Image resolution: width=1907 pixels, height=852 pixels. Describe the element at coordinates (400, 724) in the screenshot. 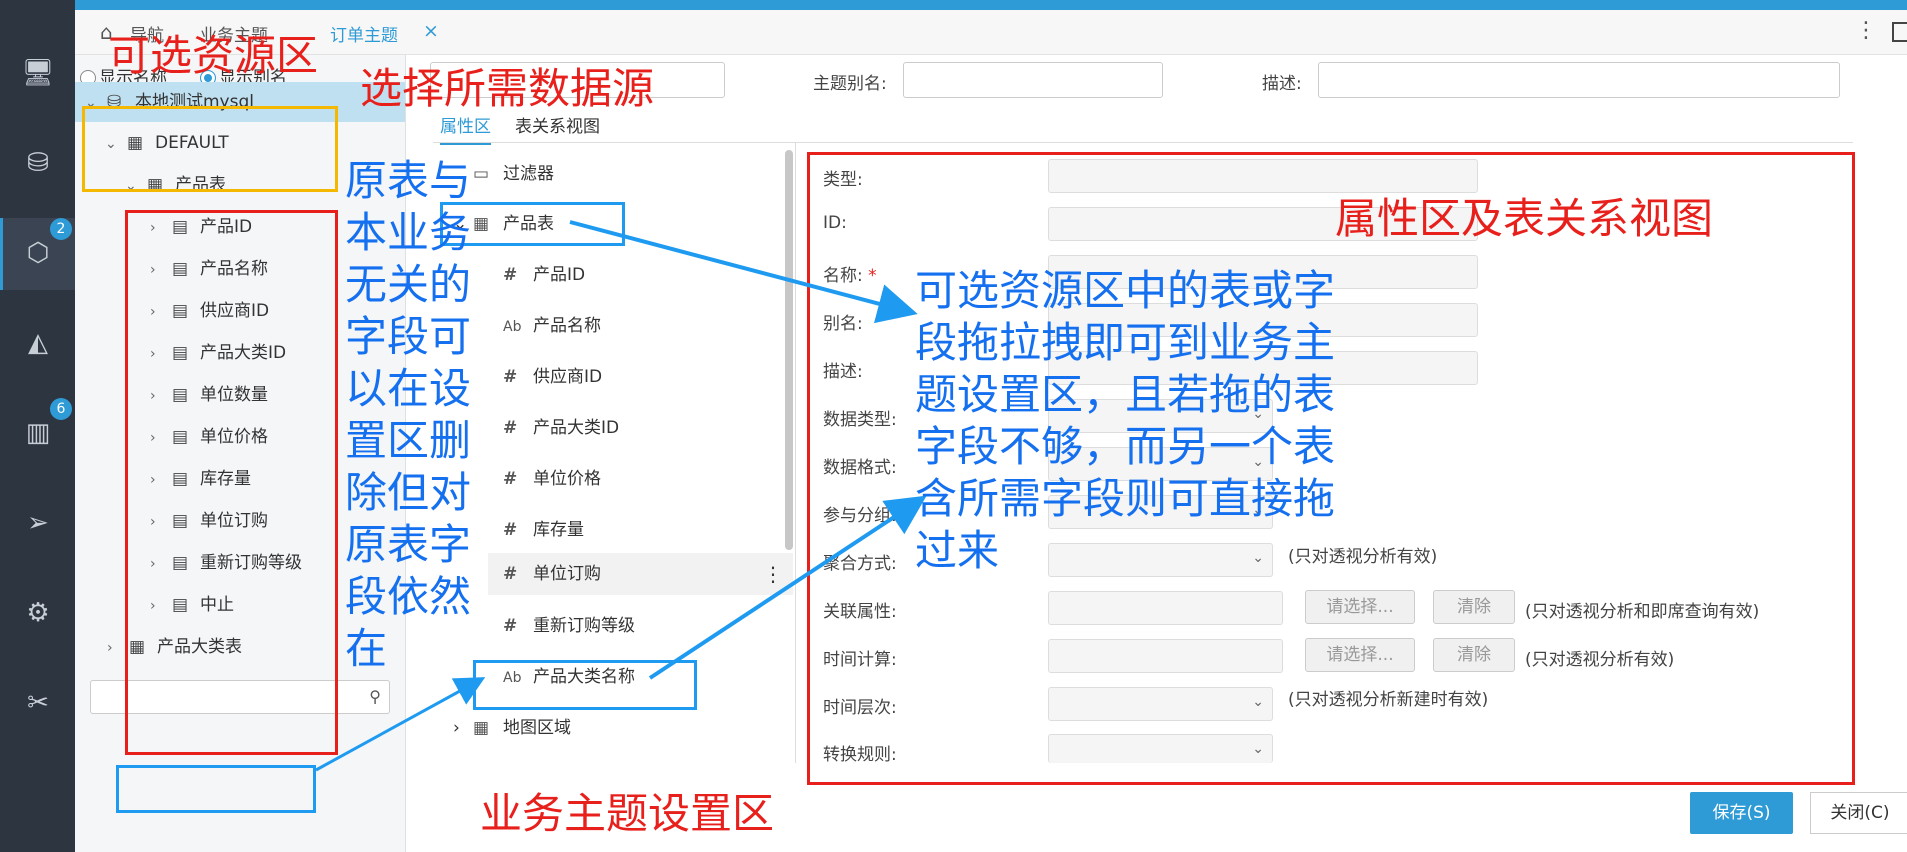

I see `drag-arrow-table2` at that location.